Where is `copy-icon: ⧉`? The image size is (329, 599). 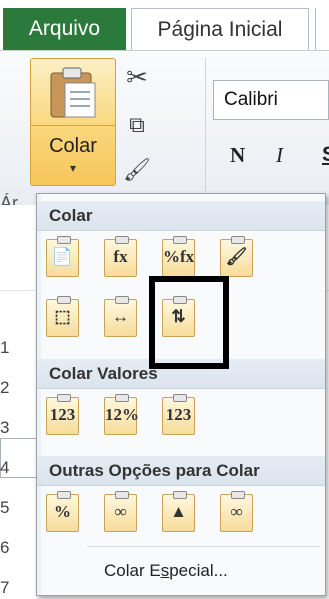
copy-icon: ⧉ is located at coordinates (137, 125).